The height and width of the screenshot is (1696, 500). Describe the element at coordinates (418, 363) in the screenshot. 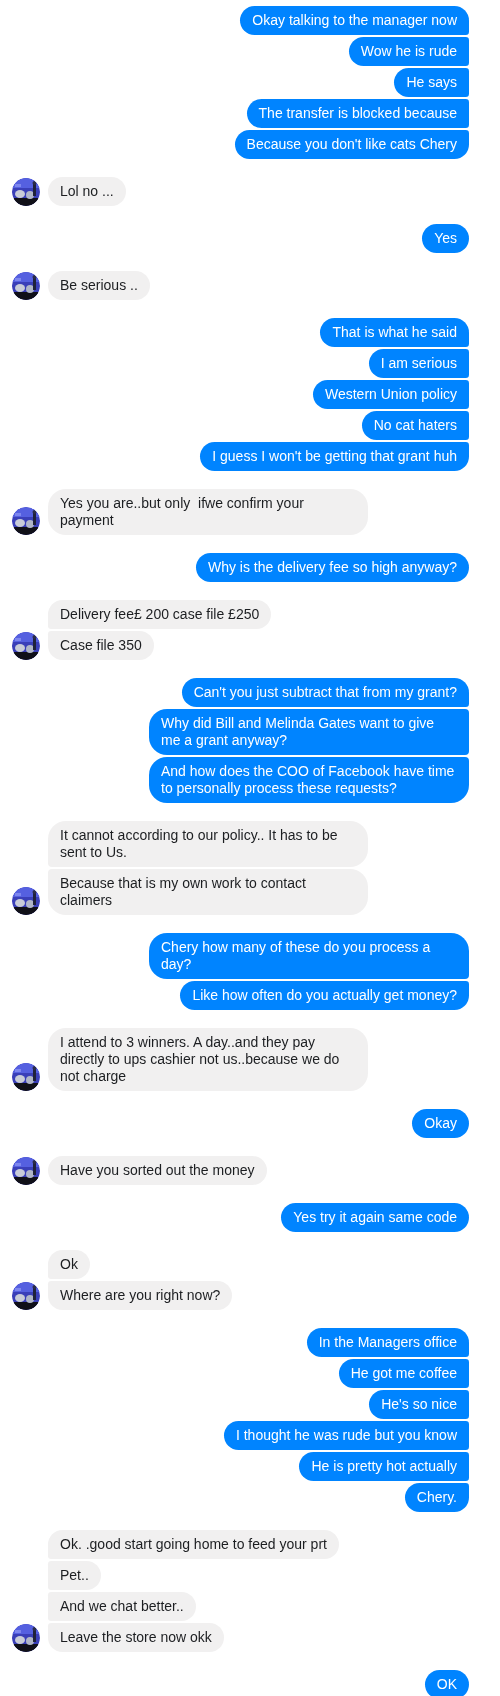

I see `message-bubble: I am serious` at that location.